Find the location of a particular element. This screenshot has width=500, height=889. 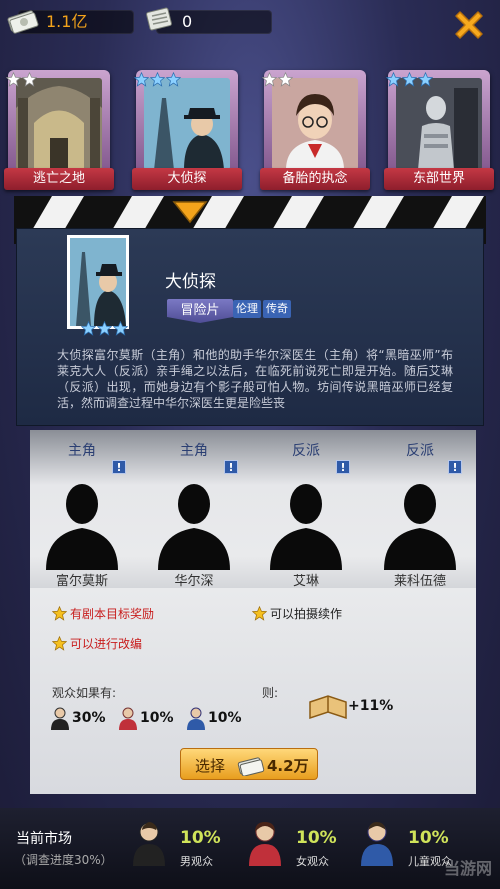

movie-card-2: 备胎的执念 is located at coordinates (315, 132).